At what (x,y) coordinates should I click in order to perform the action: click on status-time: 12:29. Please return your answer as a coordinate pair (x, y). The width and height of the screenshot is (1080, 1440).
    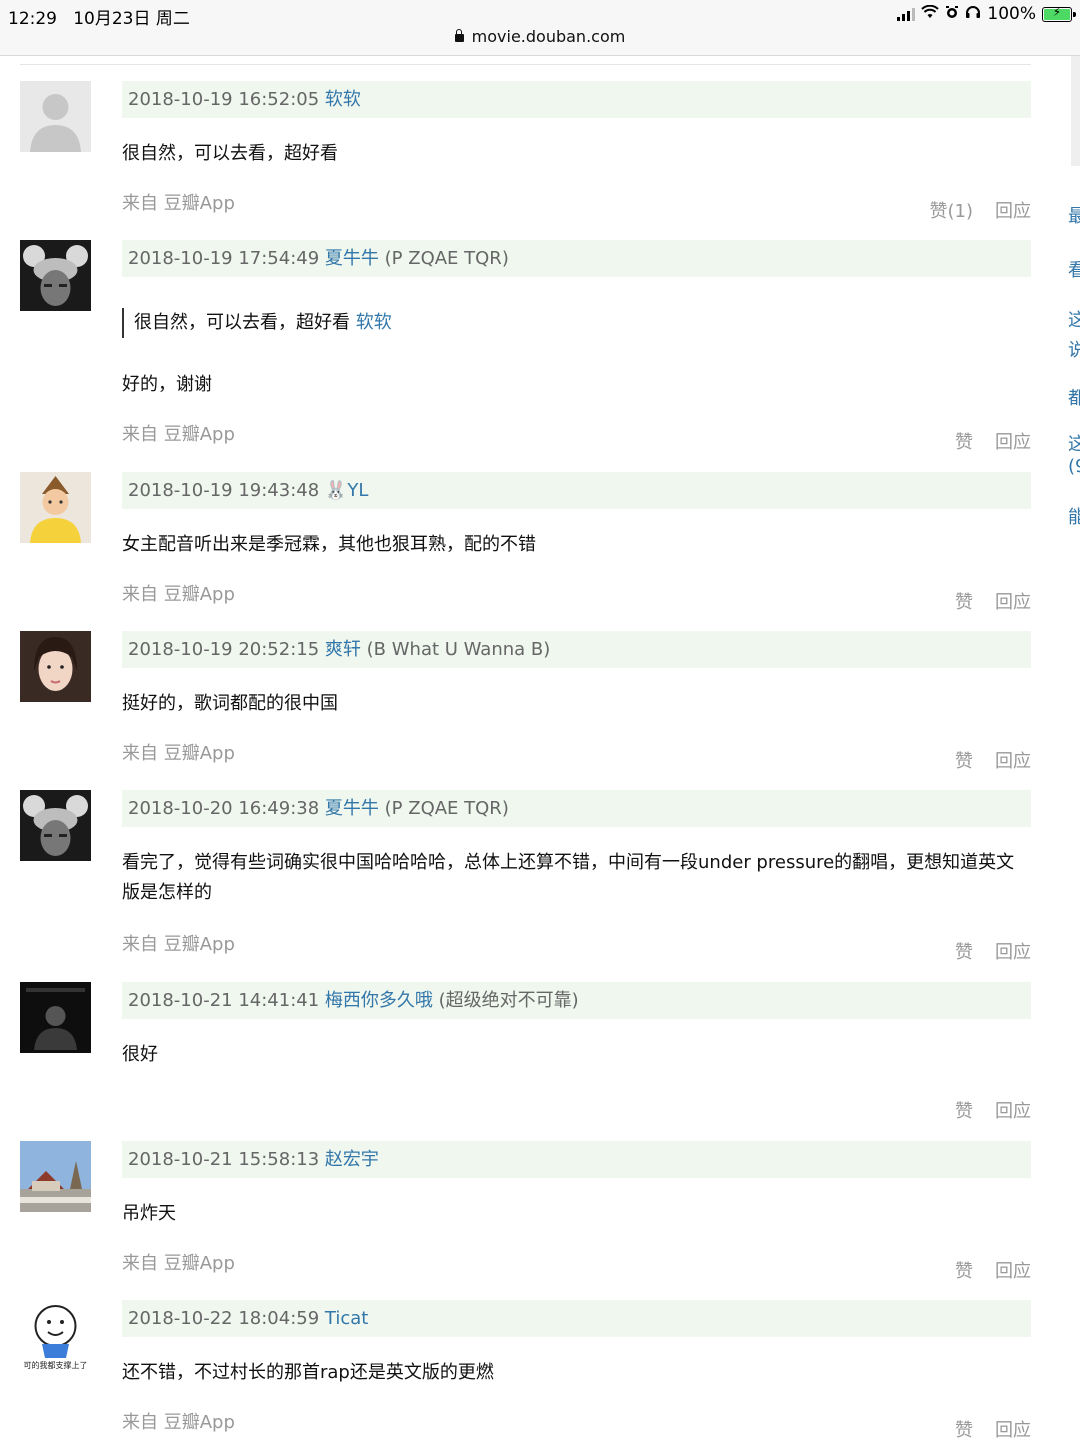
    Looking at the image, I should click on (32, 19).